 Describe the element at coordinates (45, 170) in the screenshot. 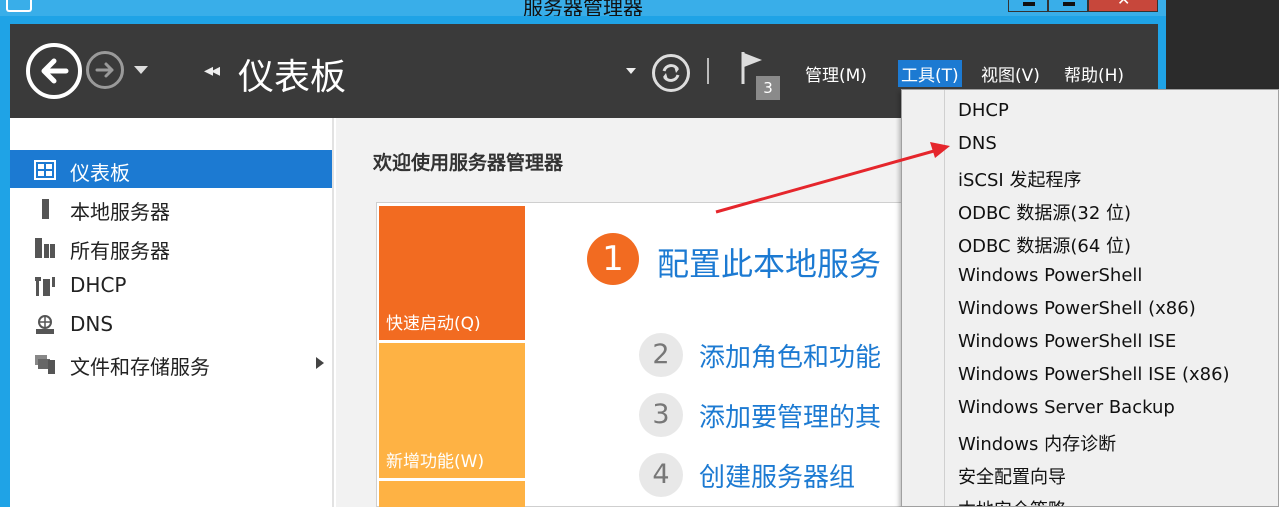

I see `dashboard-icon` at that location.